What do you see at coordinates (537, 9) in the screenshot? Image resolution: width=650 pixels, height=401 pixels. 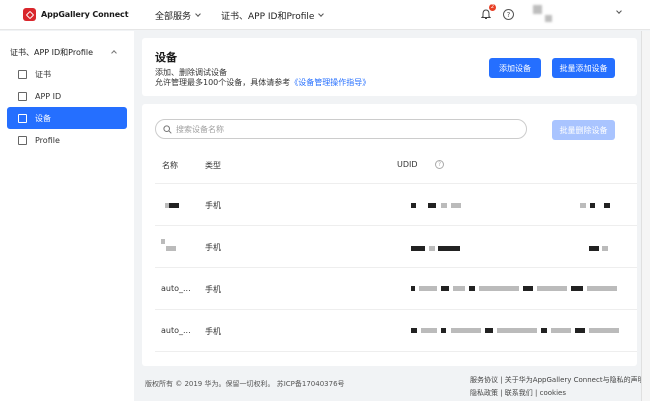 I see `avatar` at bounding box center [537, 9].